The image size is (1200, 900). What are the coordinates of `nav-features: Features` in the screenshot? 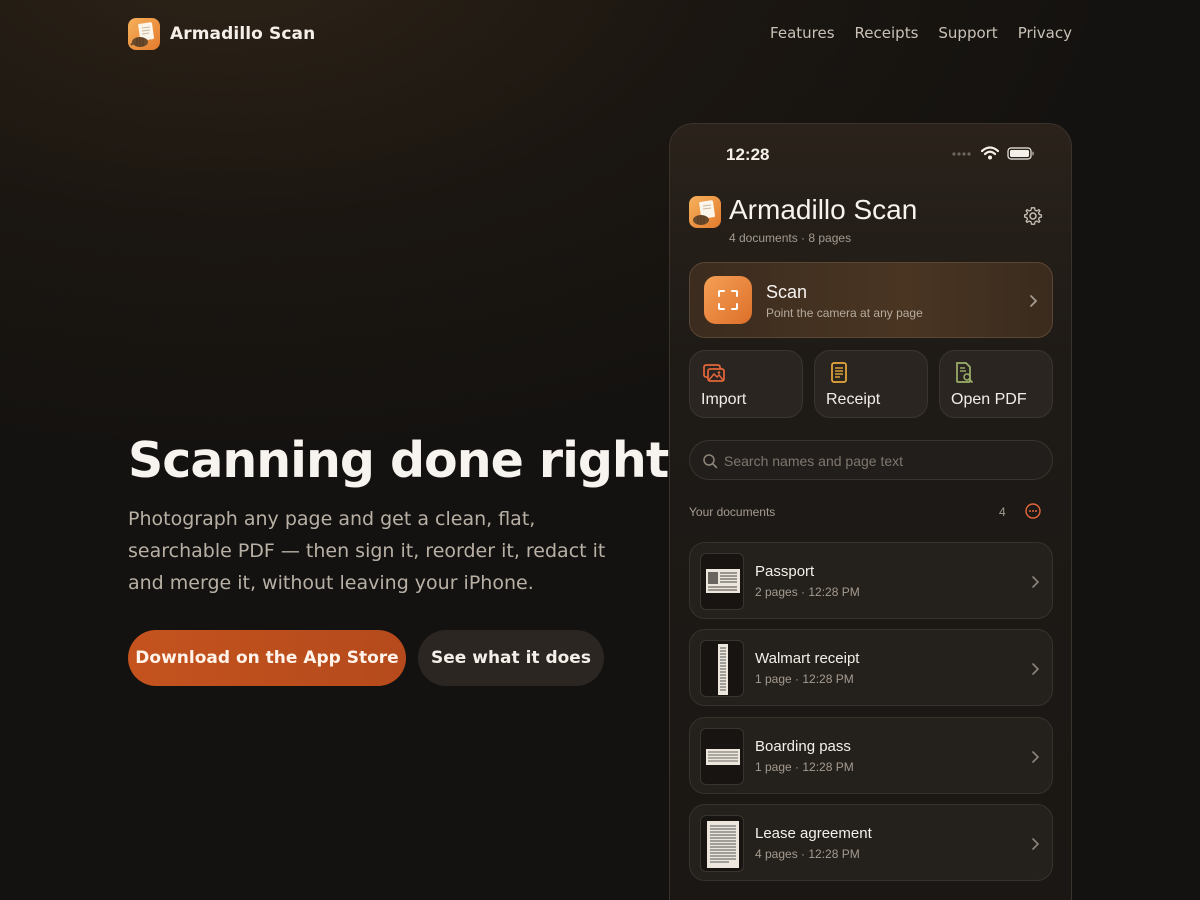 It's located at (802, 33).